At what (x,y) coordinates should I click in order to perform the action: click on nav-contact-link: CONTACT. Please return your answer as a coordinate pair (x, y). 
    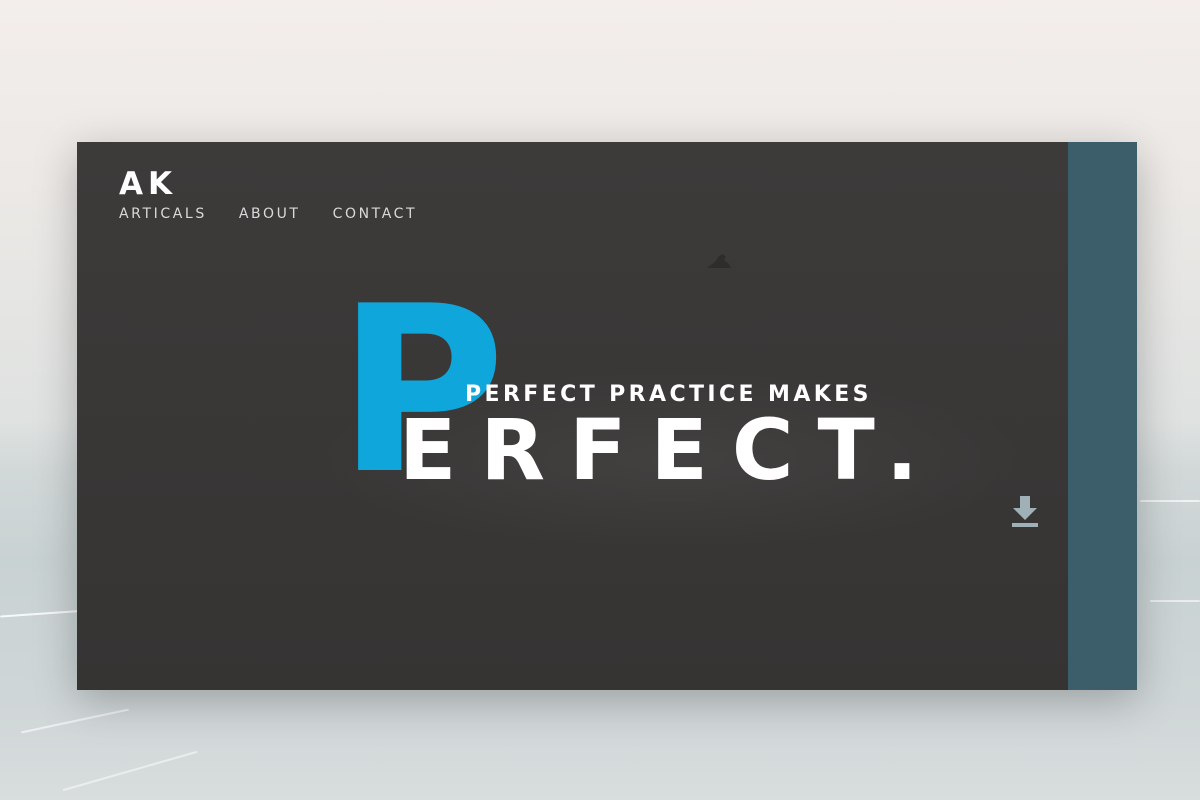
    Looking at the image, I should click on (375, 214).